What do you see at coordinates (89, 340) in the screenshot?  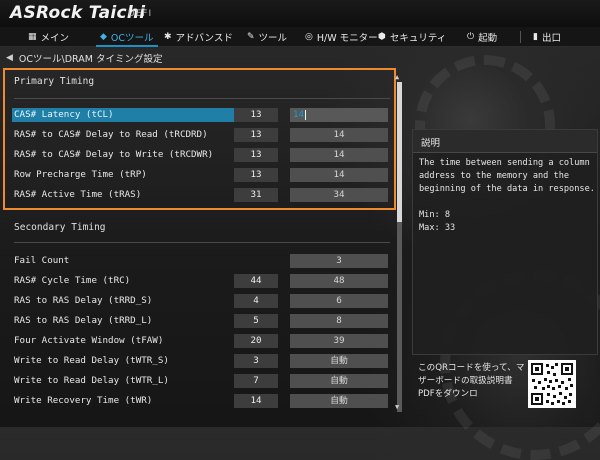 I see `timing-label: Four Activate Window (tFAW)` at bounding box center [89, 340].